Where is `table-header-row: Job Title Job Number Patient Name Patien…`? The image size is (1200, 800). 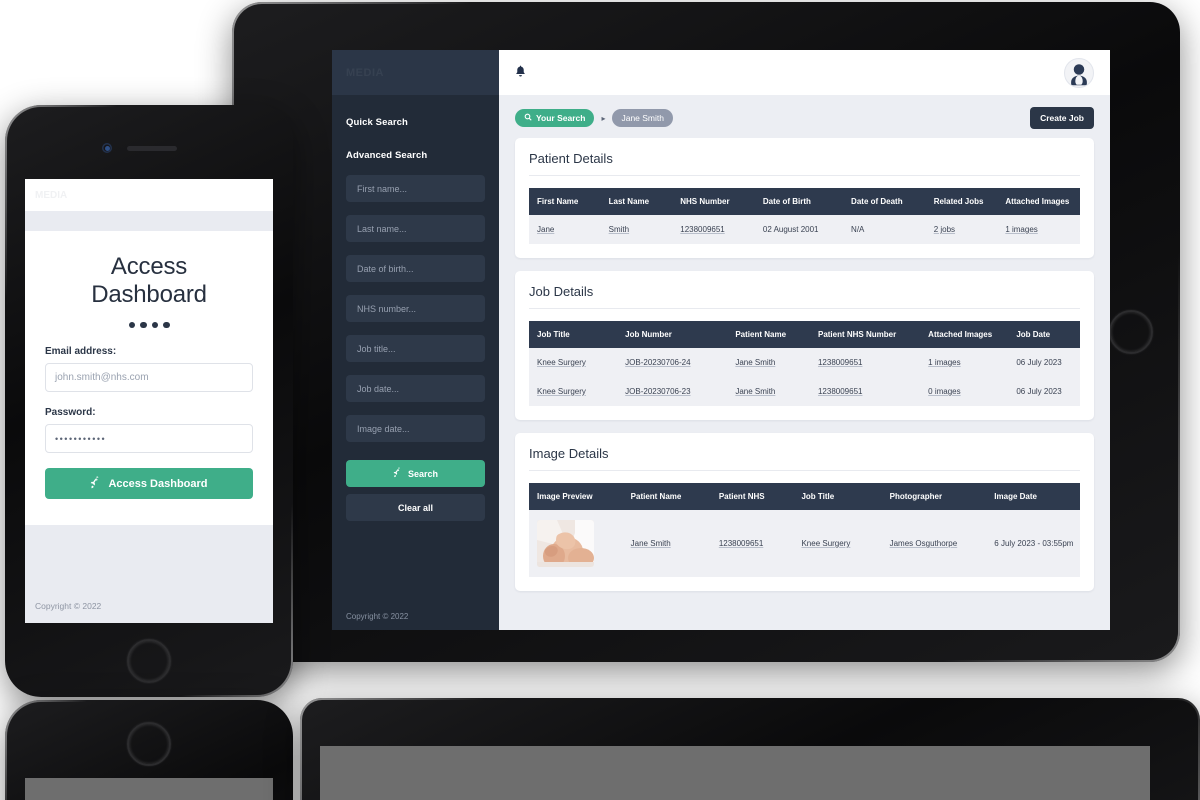
table-header-row: Job Title Job Number Patient Name Patien… is located at coordinates (804, 334).